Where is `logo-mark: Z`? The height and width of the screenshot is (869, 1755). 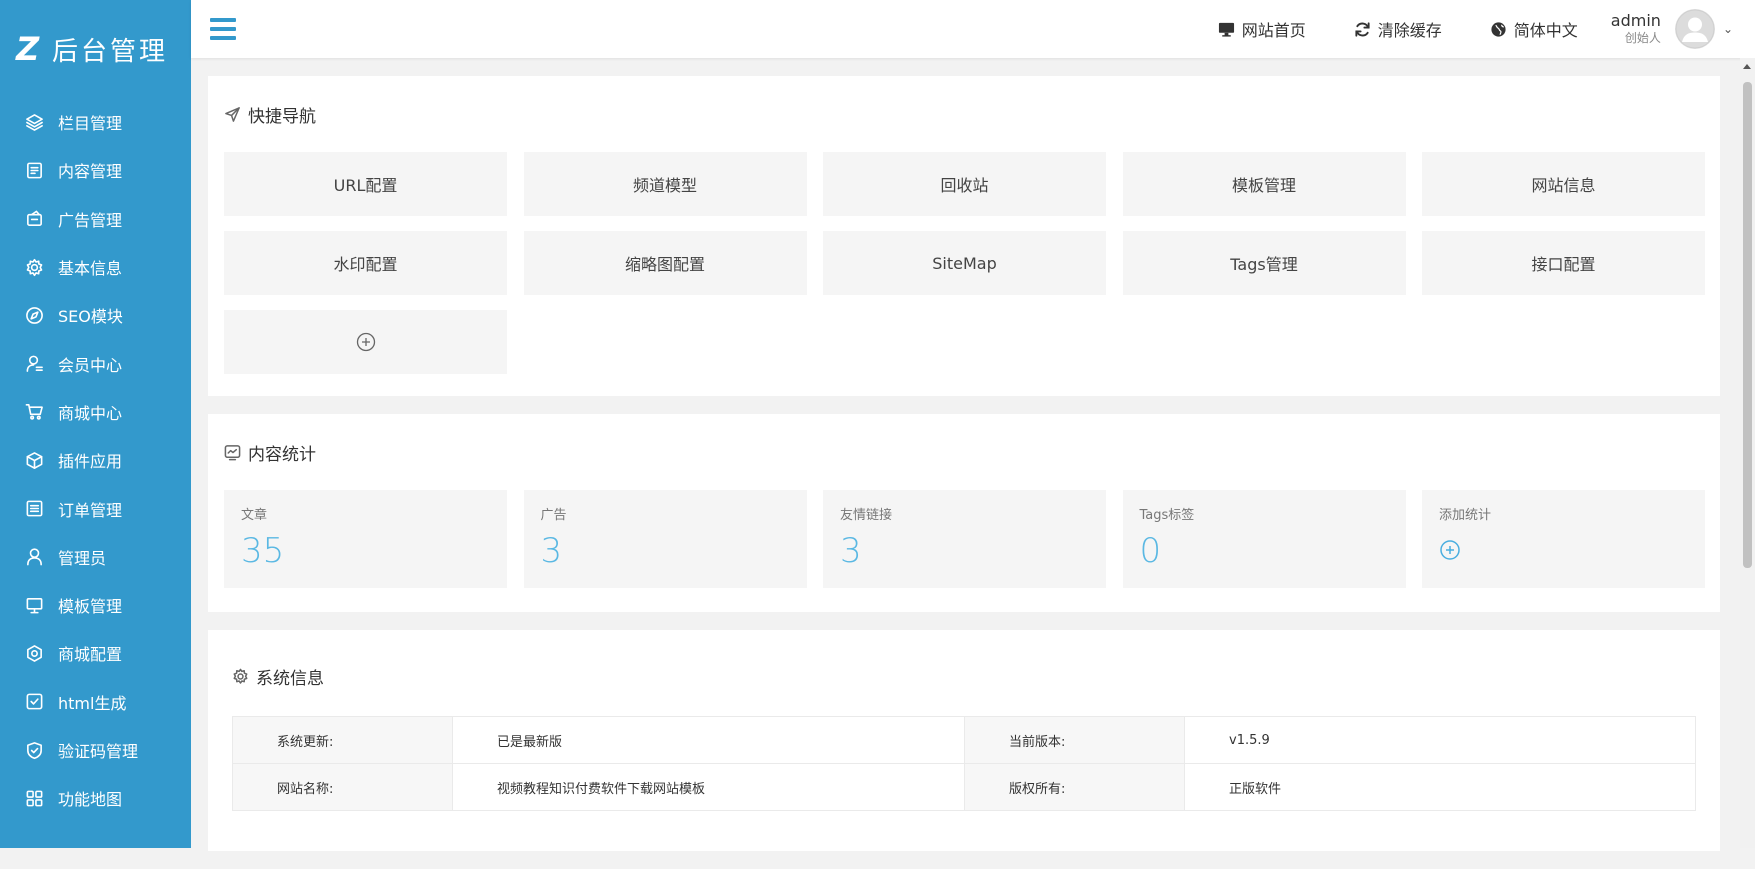
logo-mark: Z is located at coordinates (28, 49).